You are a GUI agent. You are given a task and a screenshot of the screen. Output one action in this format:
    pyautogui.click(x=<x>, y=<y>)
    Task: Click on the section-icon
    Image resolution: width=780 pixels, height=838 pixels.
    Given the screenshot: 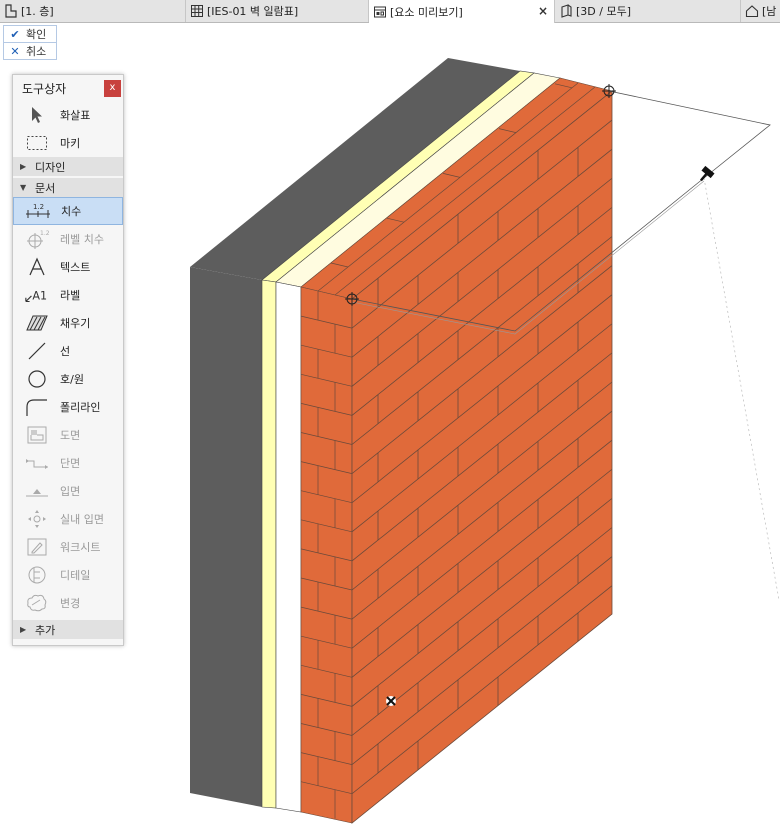 What is the action you would take?
    pyautogui.click(x=37, y=464)
    